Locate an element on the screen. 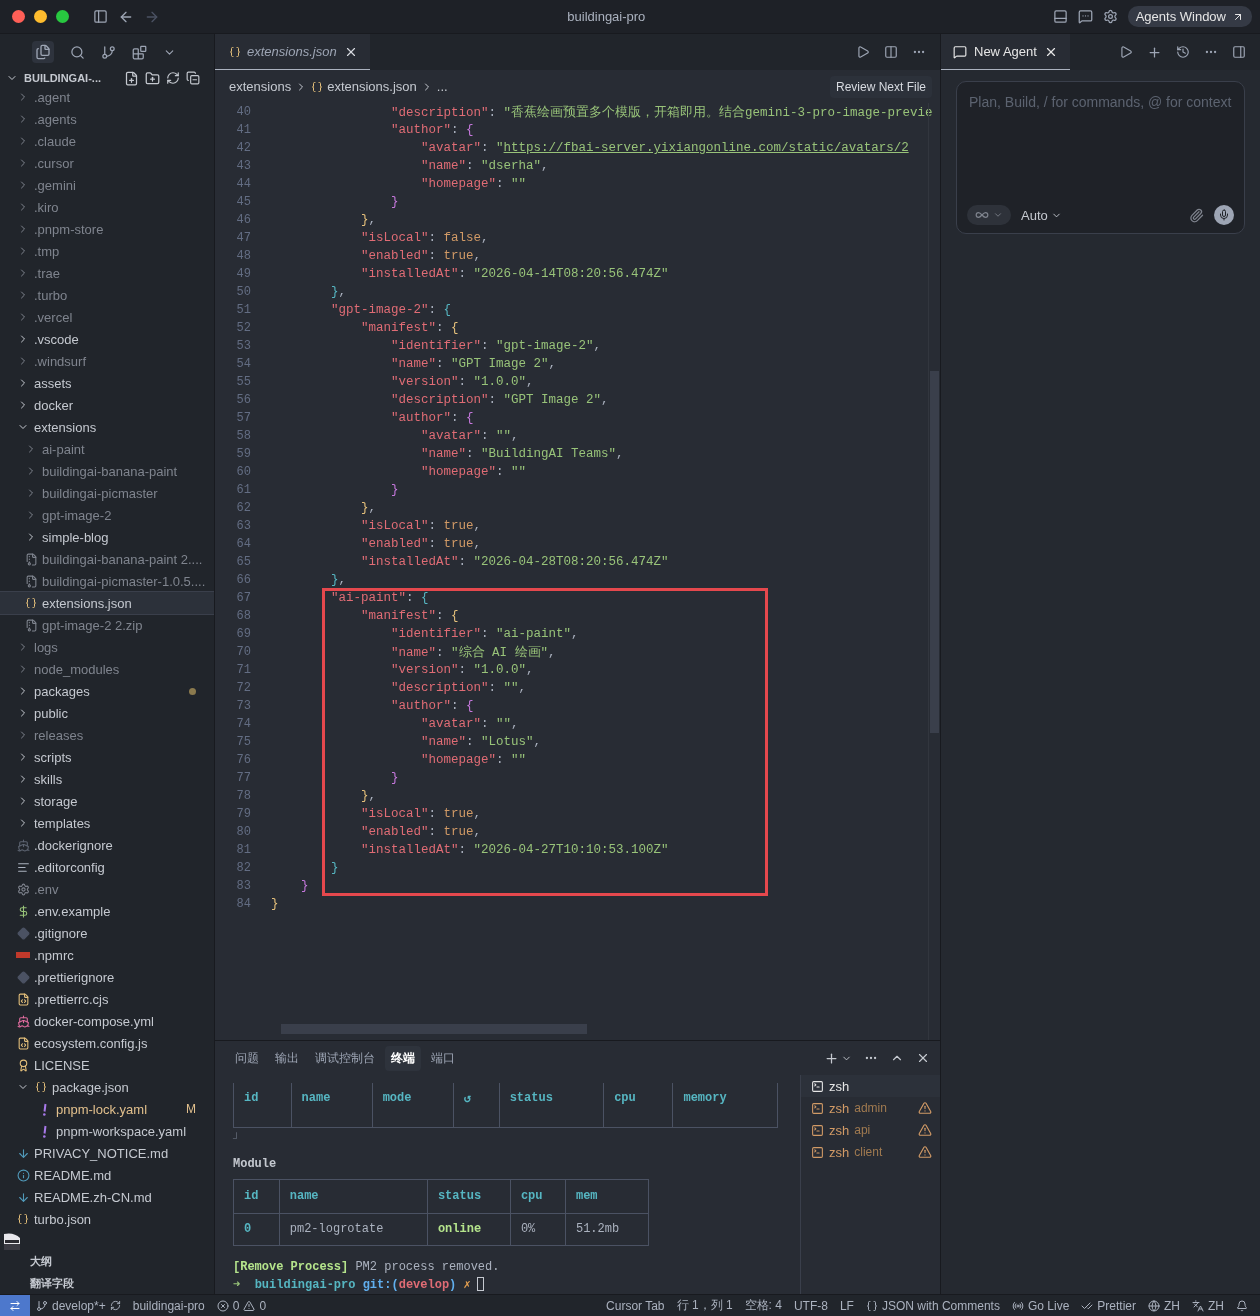 The image size is (1260, 1316). model-picker is located at coordinates (989, 215).